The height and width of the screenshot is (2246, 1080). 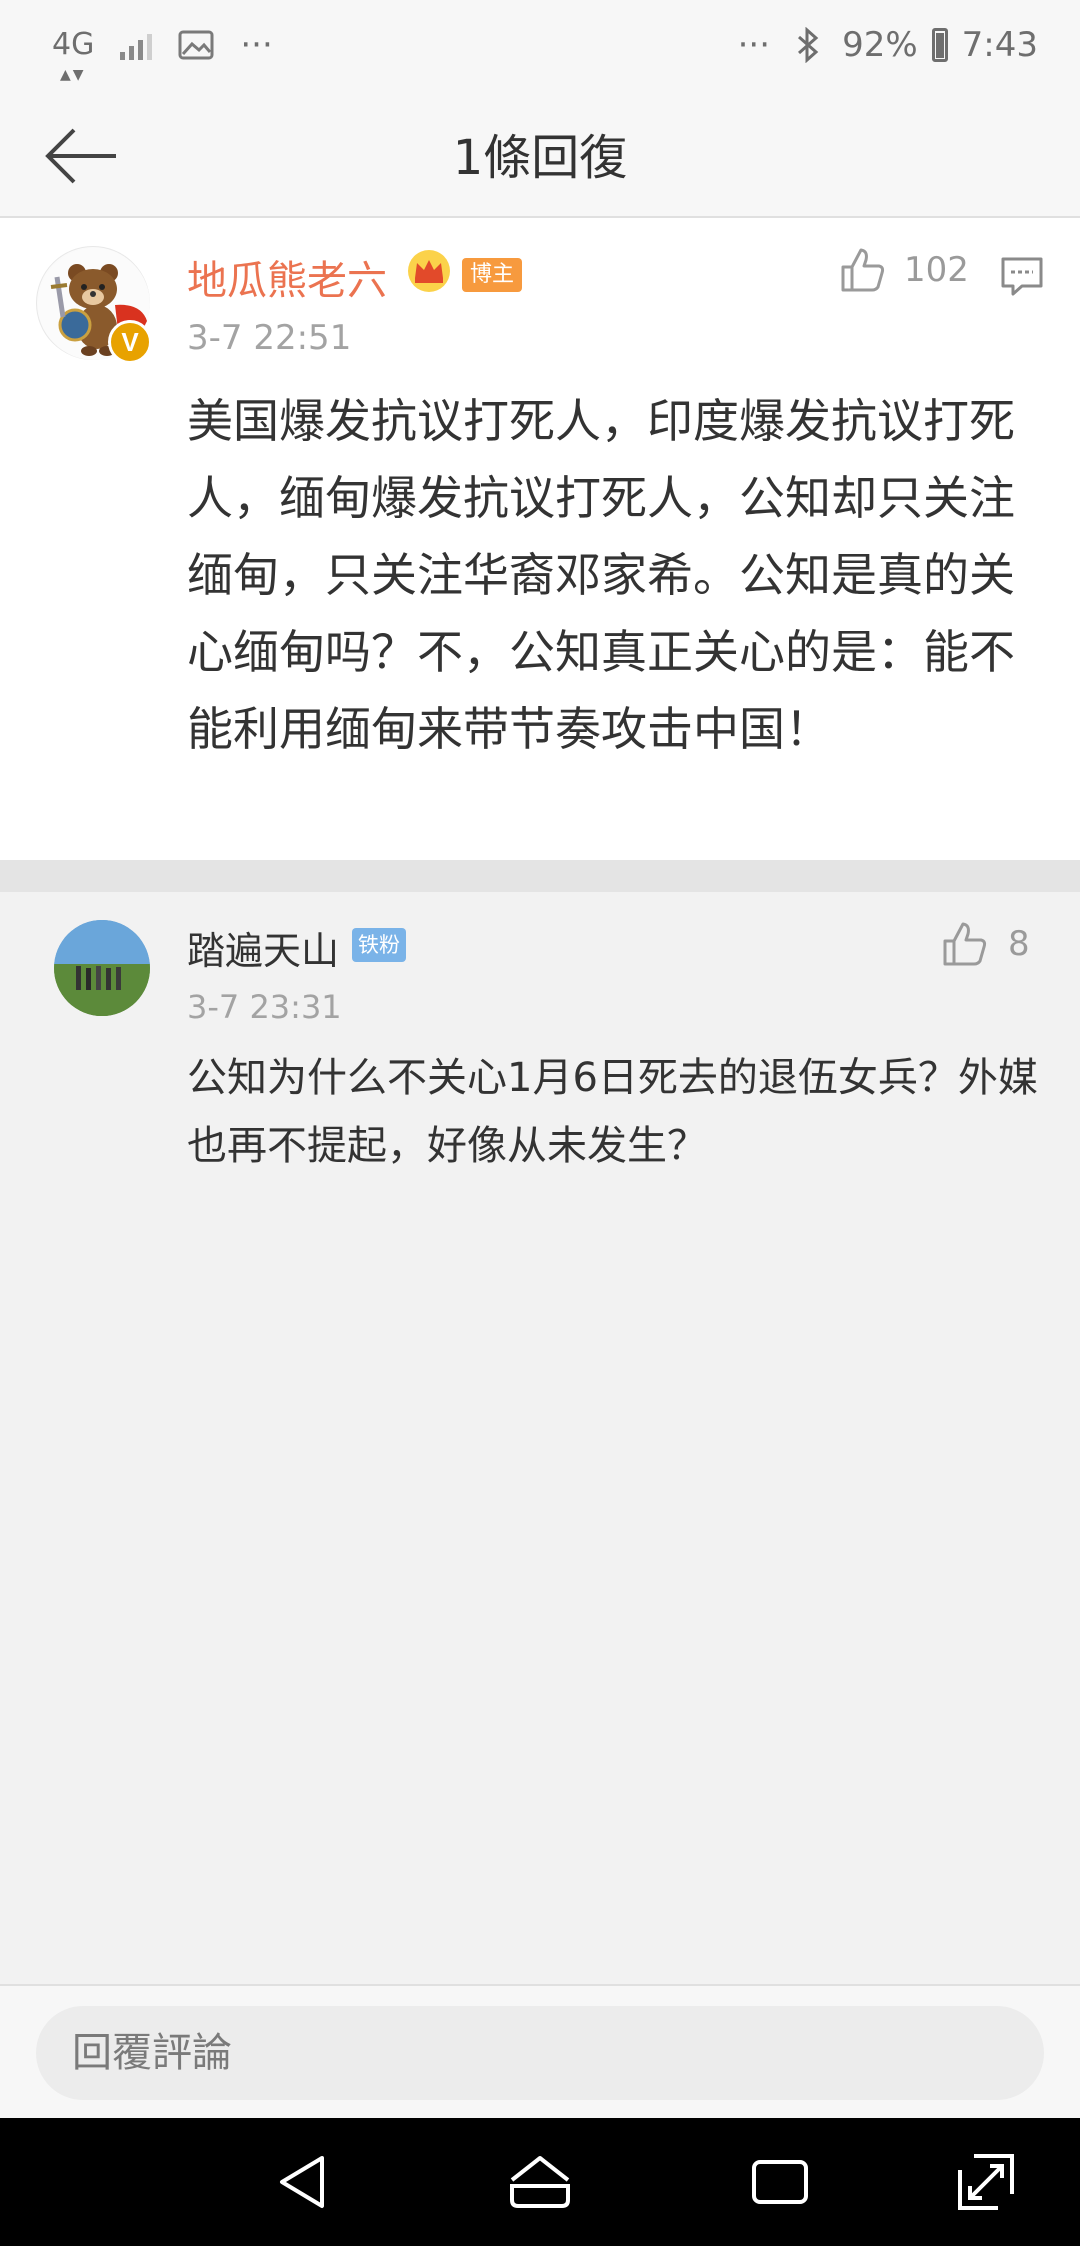 What do you see at coordinates (162, 54) in the screenshot?
I see `status-bar-left: 4G ▲▼ ···` at bounding box center [162, 54].